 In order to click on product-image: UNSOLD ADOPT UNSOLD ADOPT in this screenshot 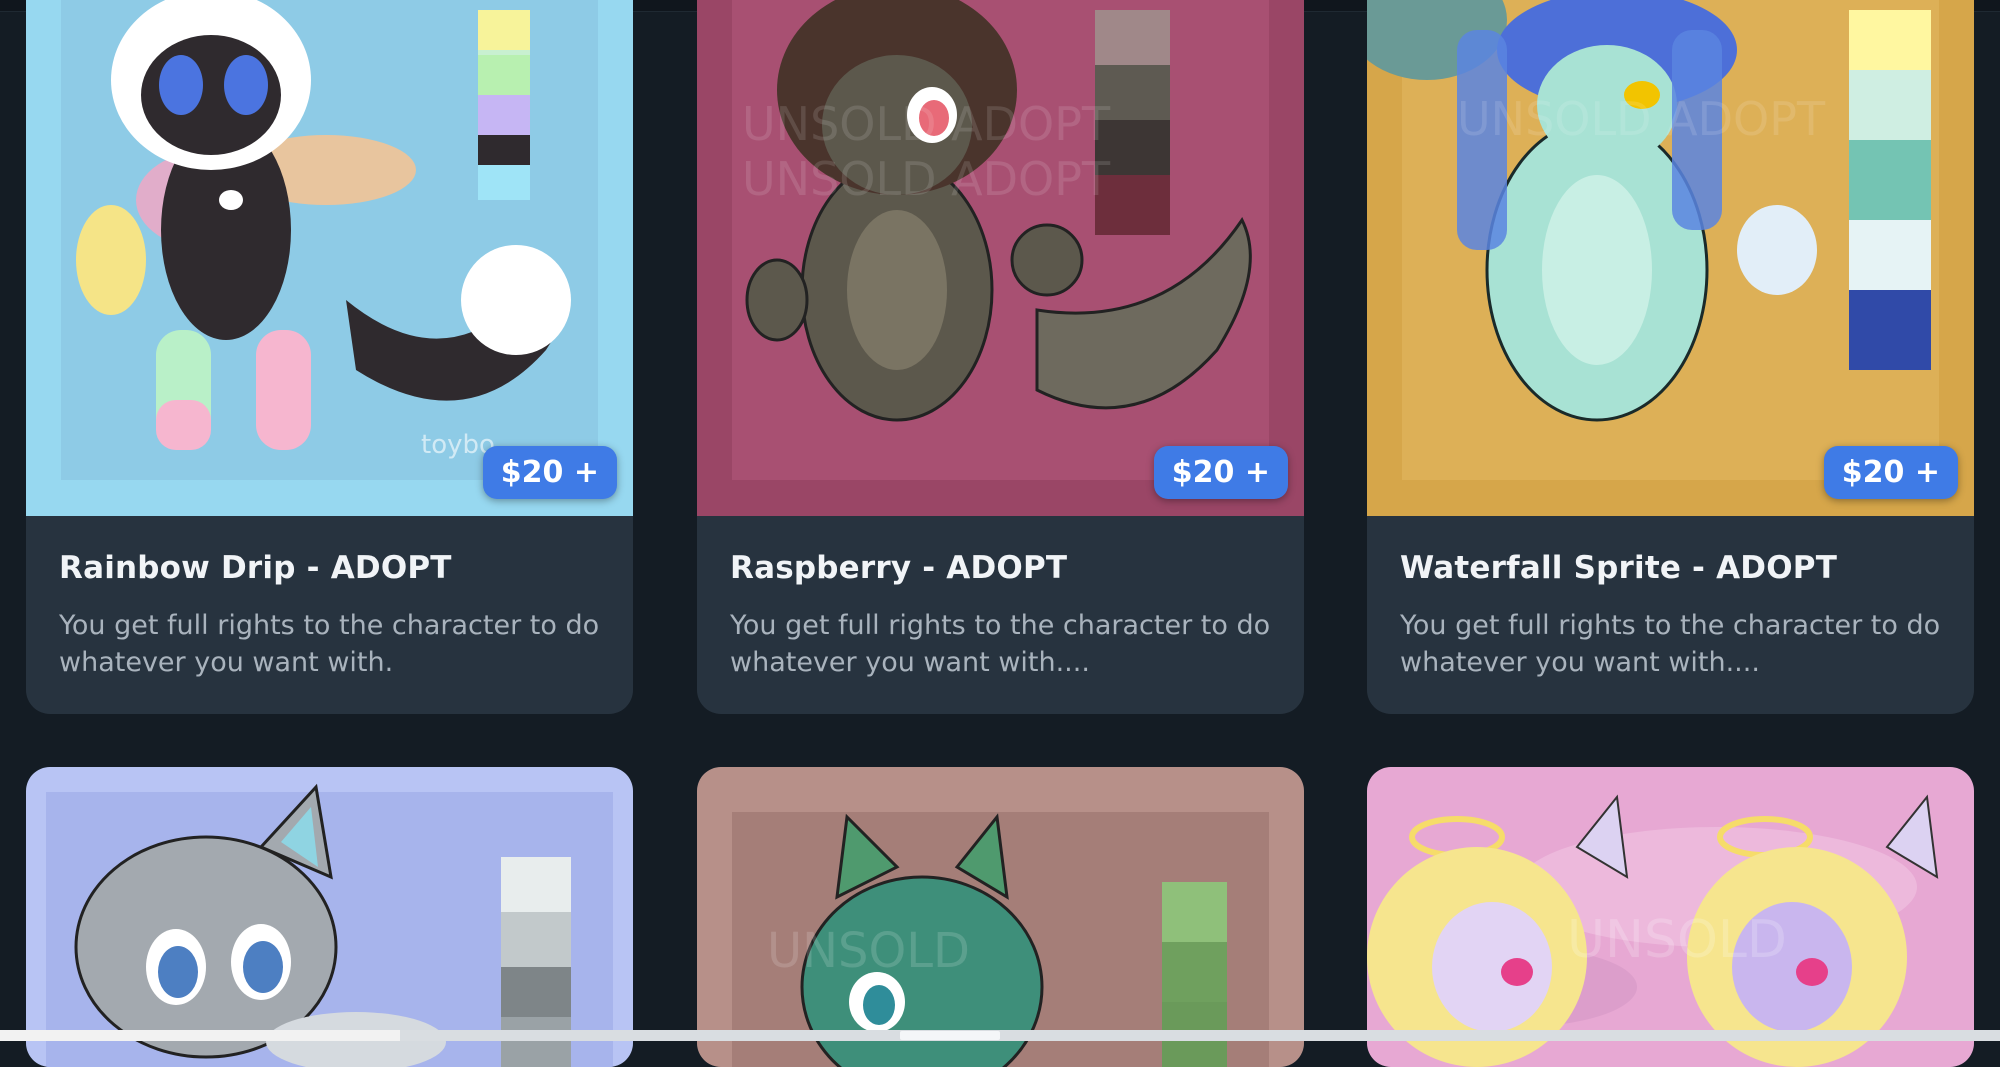, I will do `click(1000, 258)`.